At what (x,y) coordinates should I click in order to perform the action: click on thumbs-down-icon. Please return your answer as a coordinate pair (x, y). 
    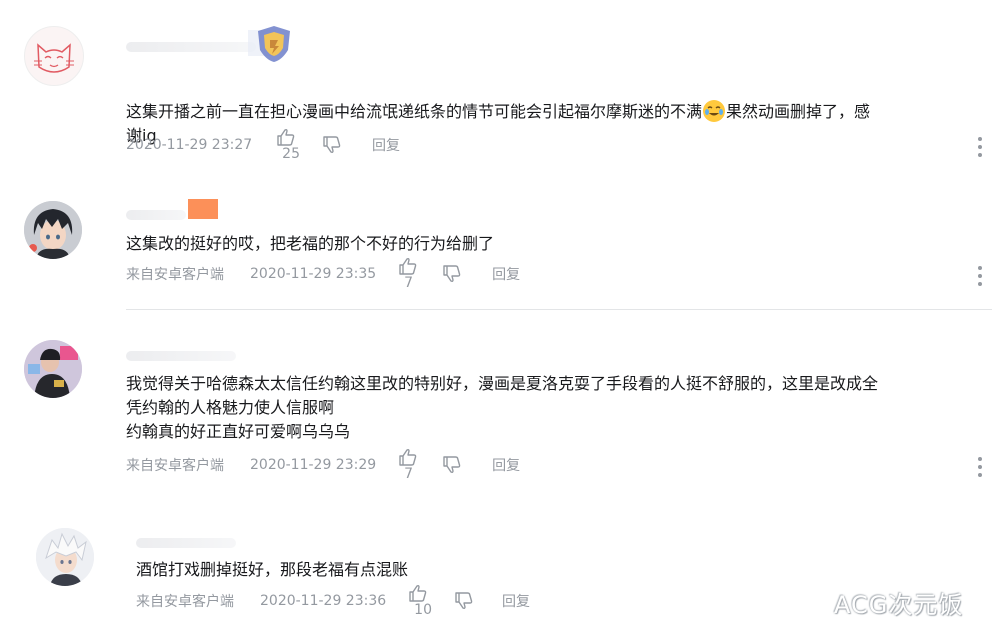
    Looking at the image, I should click on (464, 601).